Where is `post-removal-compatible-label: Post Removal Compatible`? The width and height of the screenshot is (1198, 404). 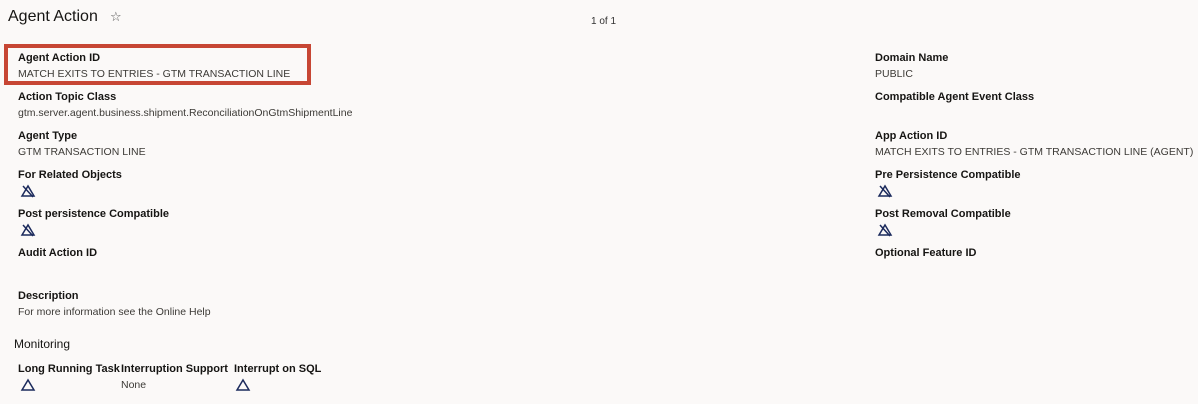 post-removal-compatible-label: Post Removal Compatible is located at coordinates (943, 214).